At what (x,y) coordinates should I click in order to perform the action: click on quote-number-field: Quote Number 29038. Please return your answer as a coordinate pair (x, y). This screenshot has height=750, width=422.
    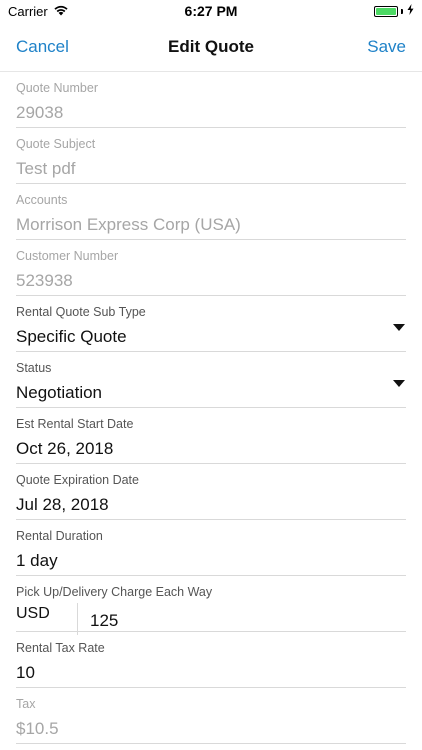
    Looking at the image, I should click on (211, 100).